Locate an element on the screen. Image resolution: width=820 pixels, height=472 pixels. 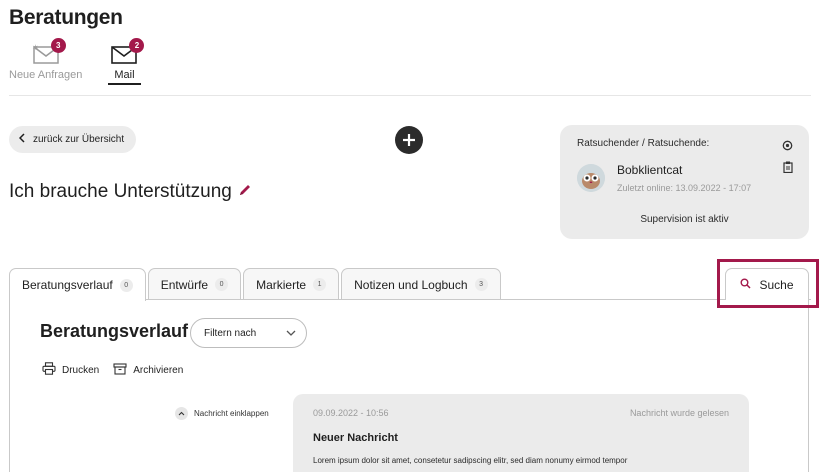
tab-suche-label: Suche is located at coordinates (776, 284).